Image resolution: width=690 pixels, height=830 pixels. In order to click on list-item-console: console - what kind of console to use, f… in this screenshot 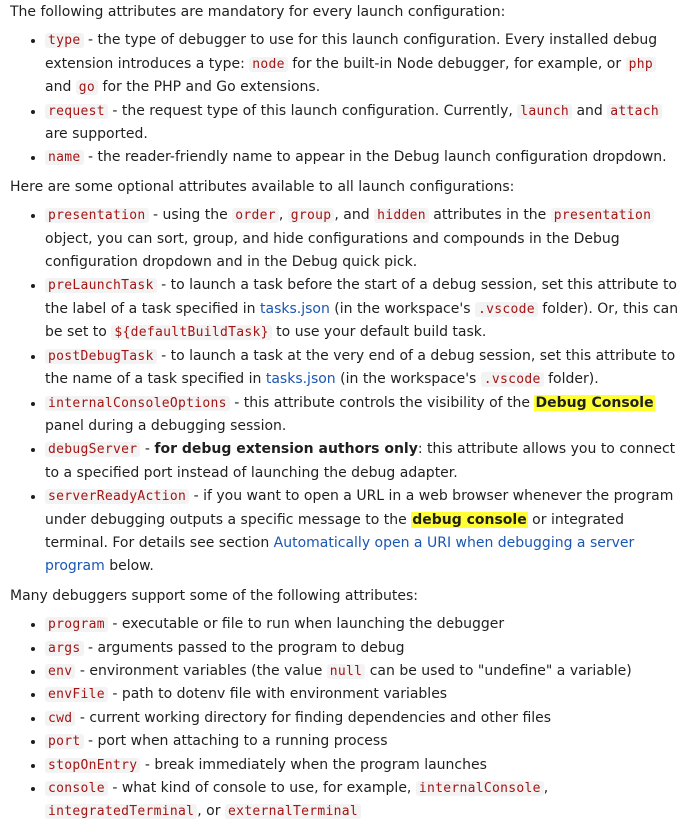, I will do `click(365, 800)`.